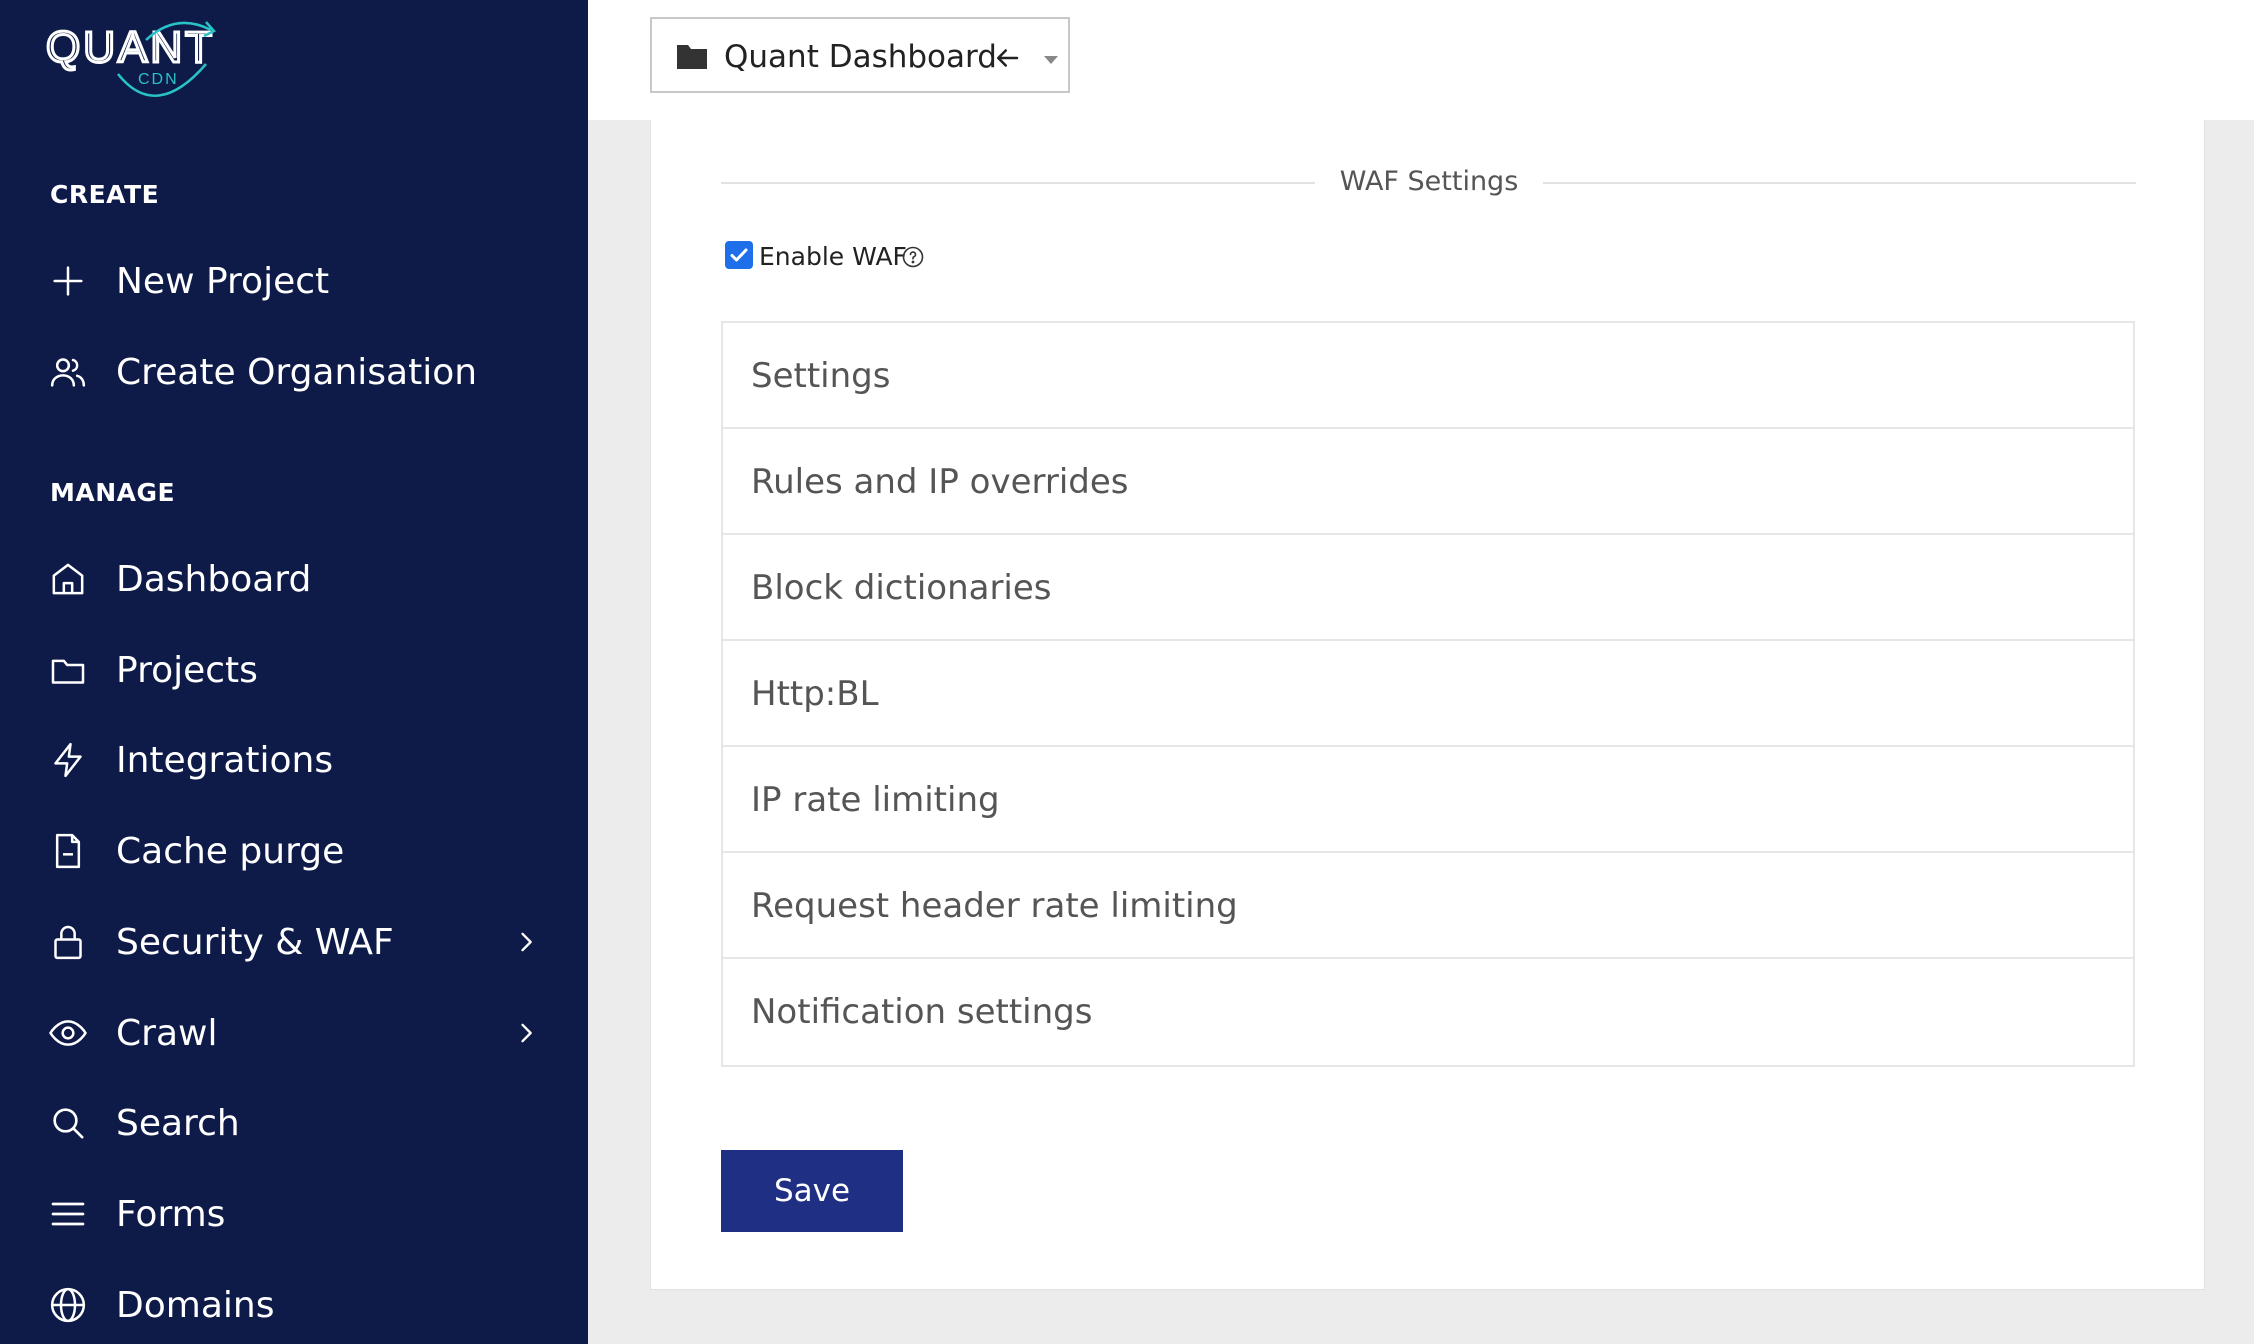  I want to click on sidebar-item-label: Dashboard, so click(214, 579).